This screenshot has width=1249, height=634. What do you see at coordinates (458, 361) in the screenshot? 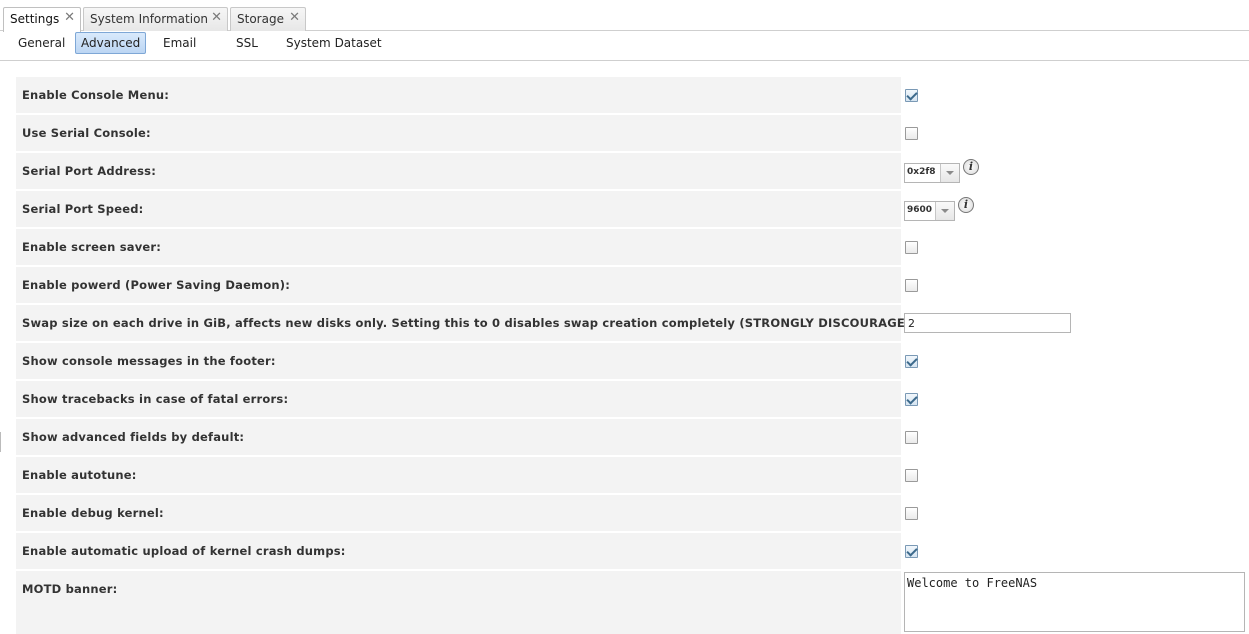
I see `form-row-show-console-messages: Show console messages in the footer:` at bounding box center [458, 361].